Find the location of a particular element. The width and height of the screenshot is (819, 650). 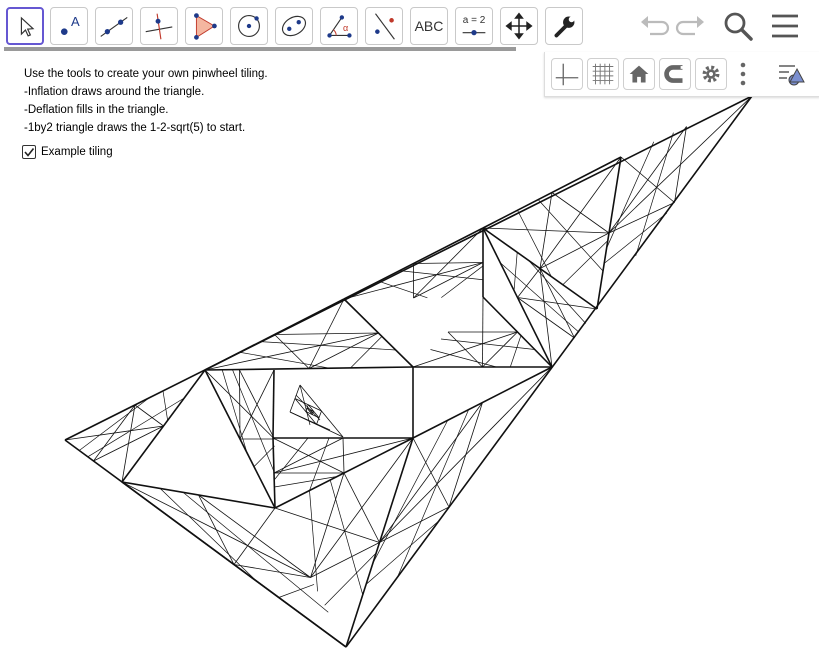

axes-icon is located at coordinates (567, 74).